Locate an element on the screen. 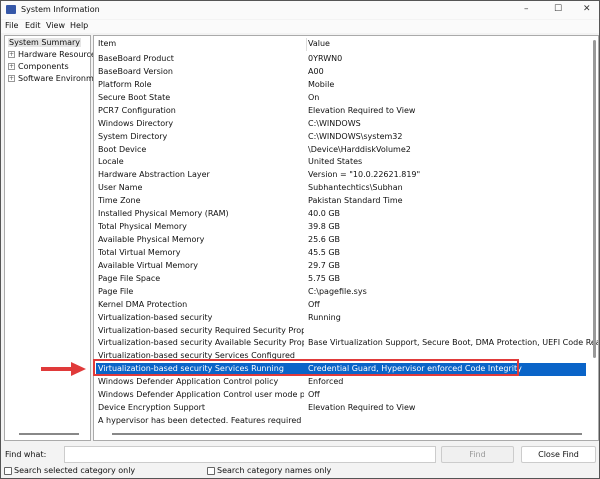  menu-bar: File Edit View Help is located at coordinates (300, 26).